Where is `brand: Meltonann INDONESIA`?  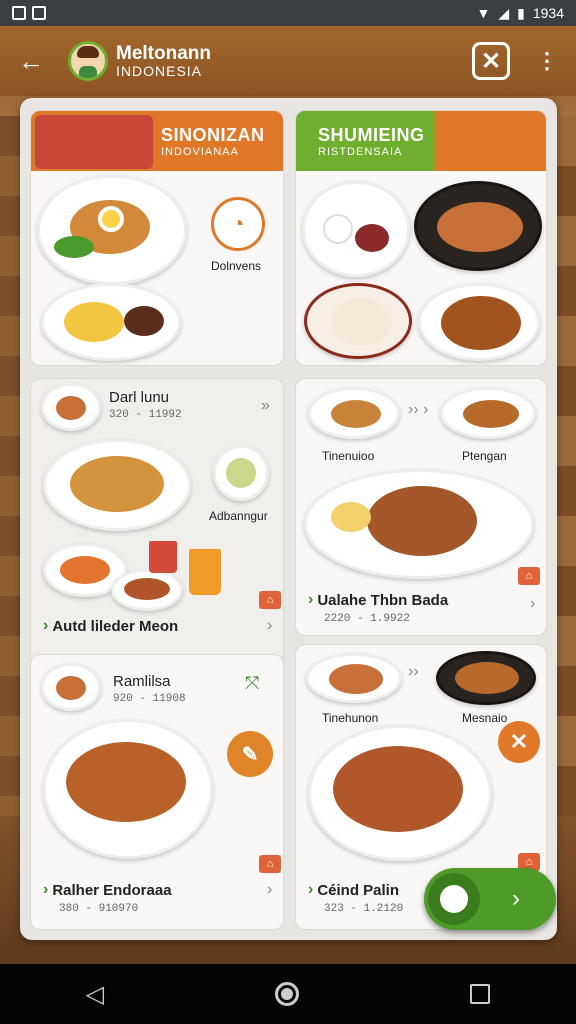 brand: Meltonann INDONESIA is located at coordinates (163, 60).